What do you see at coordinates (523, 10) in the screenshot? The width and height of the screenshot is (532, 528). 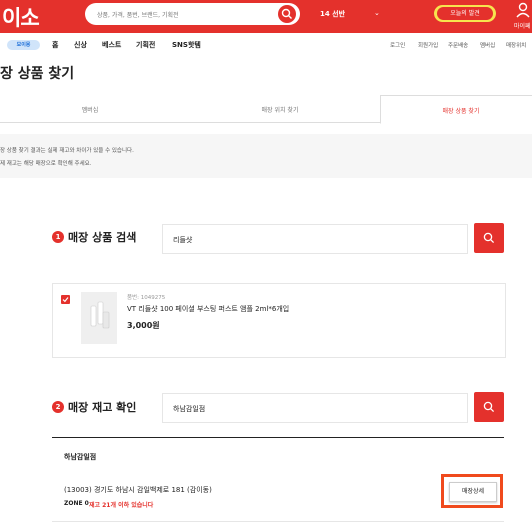 I see `user-icon` at bounding box center [523, 10].